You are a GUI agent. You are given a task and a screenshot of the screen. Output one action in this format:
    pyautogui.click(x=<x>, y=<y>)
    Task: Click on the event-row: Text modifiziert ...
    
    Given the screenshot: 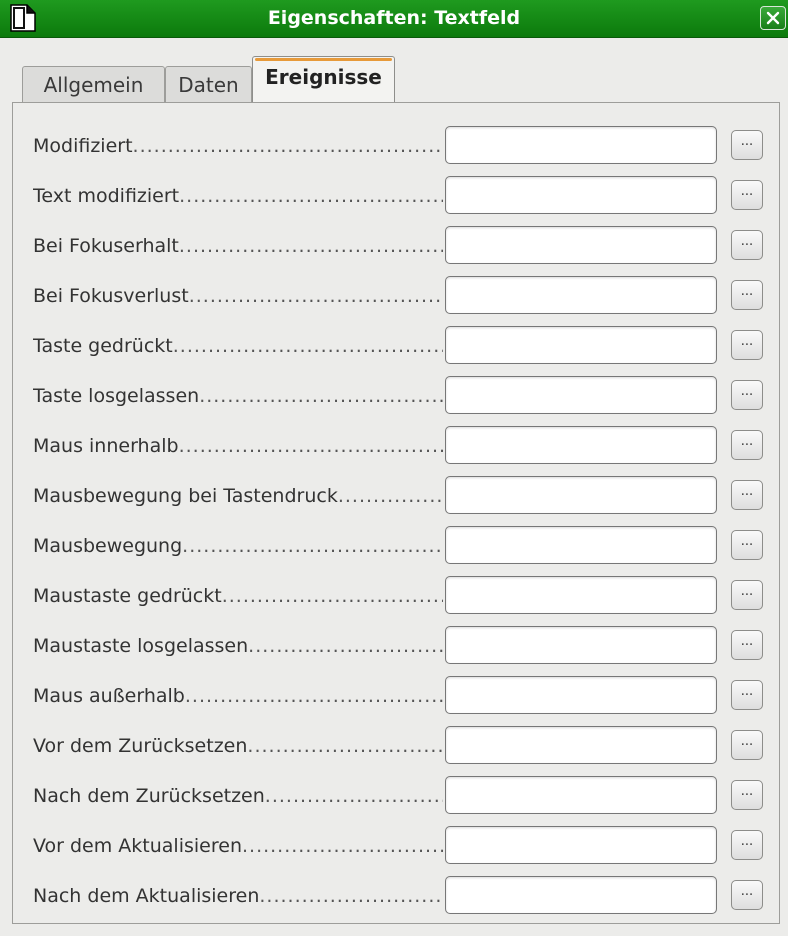 What is the action you would take?
    pyautogui.click(x=397, y=195)
    